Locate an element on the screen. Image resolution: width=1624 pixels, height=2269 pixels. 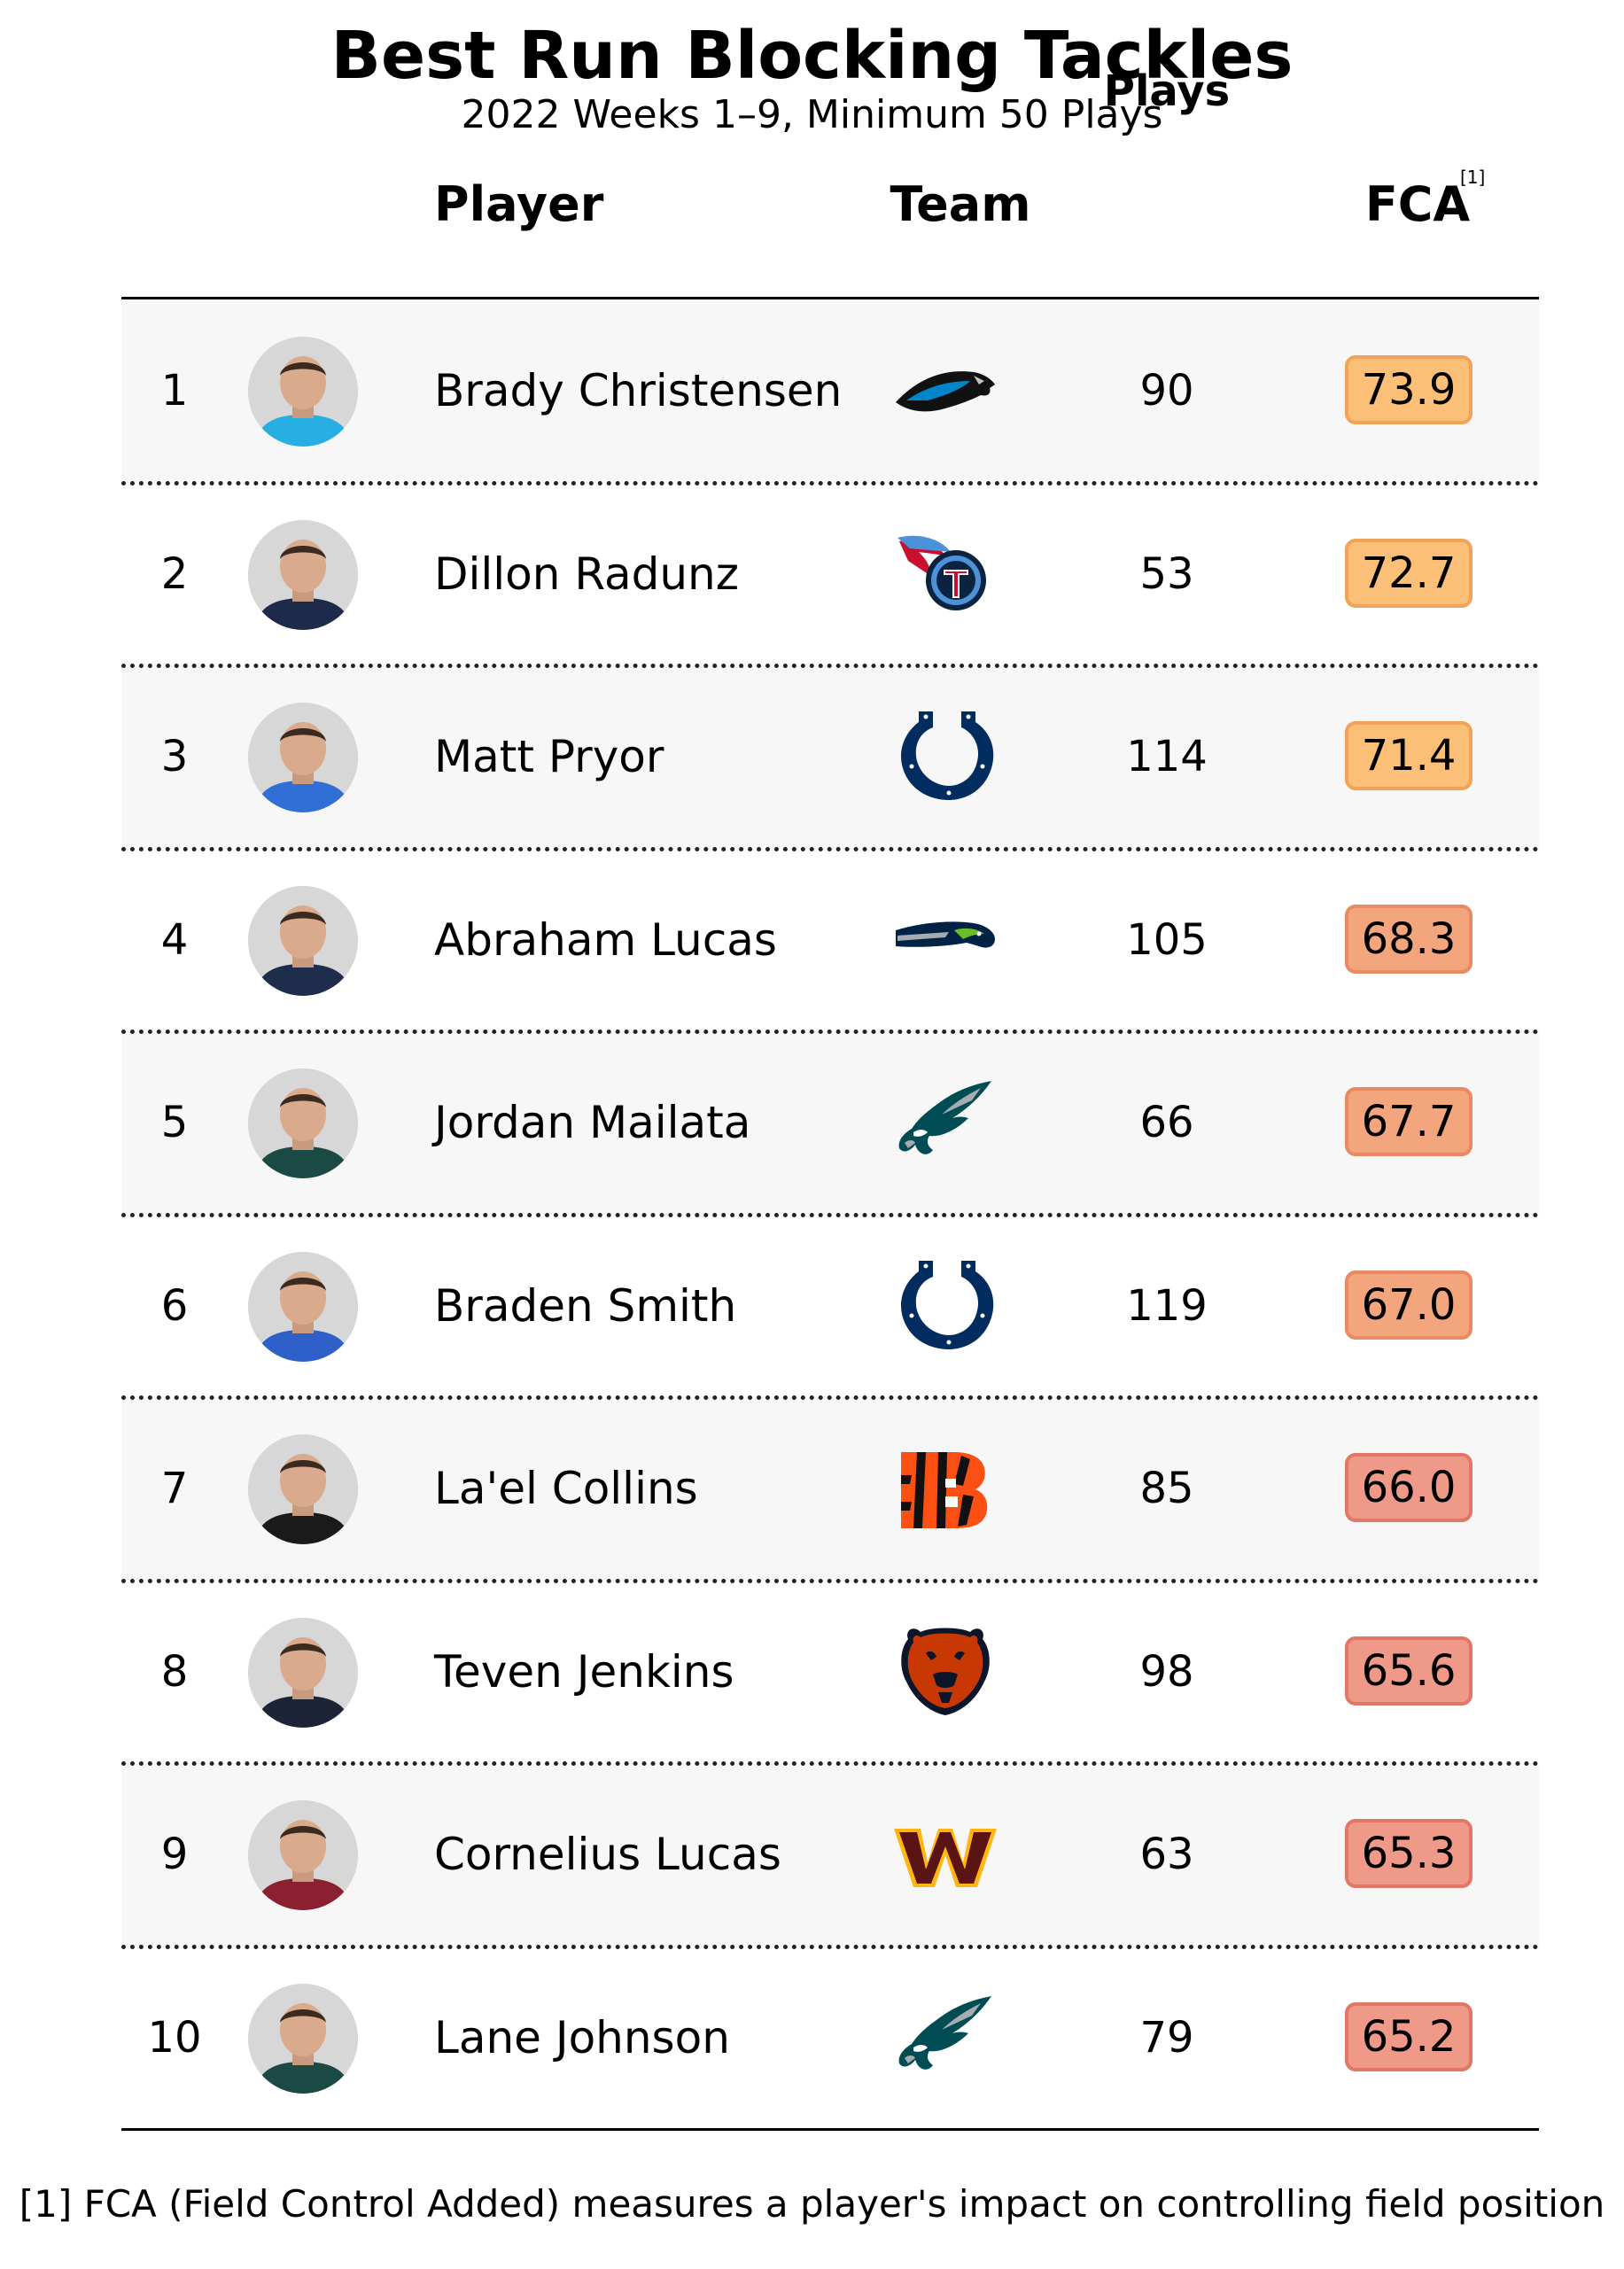
rank-cell: 5 is located at coordinates (174, 1122).